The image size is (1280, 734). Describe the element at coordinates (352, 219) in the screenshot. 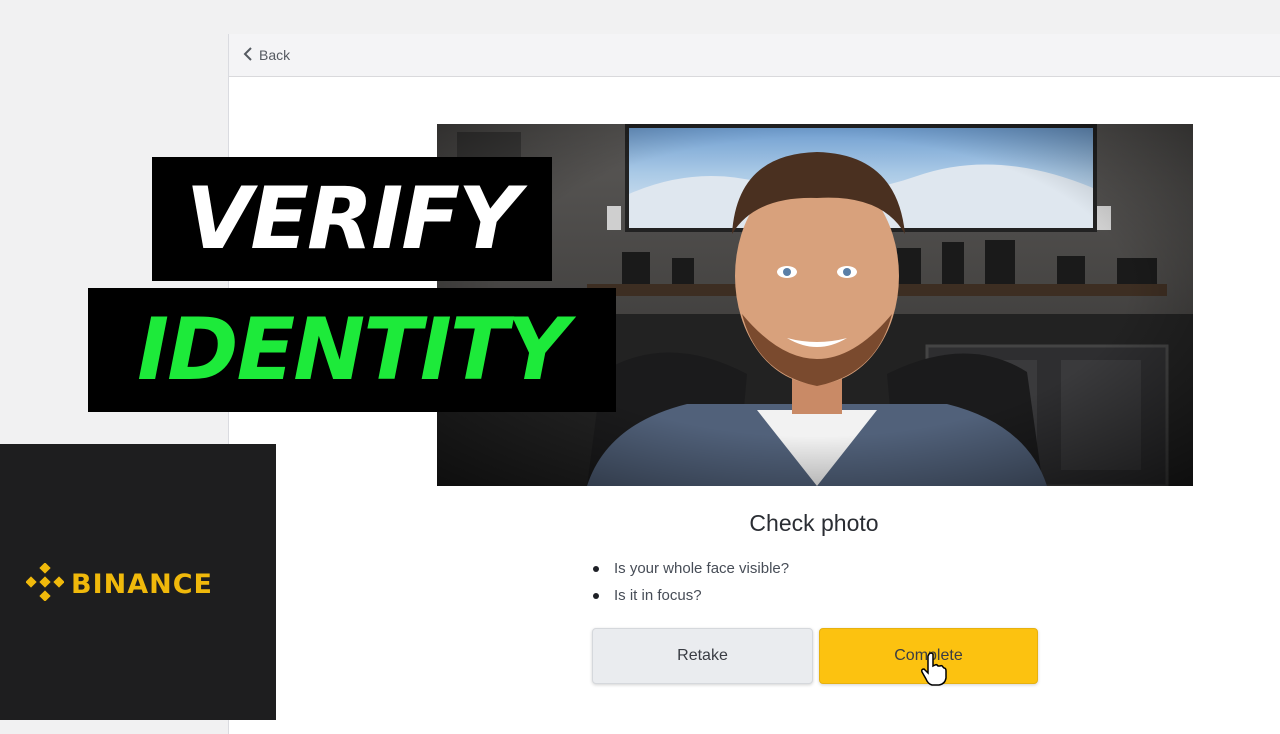

I see `headline-verify: VERIFY` at that location.